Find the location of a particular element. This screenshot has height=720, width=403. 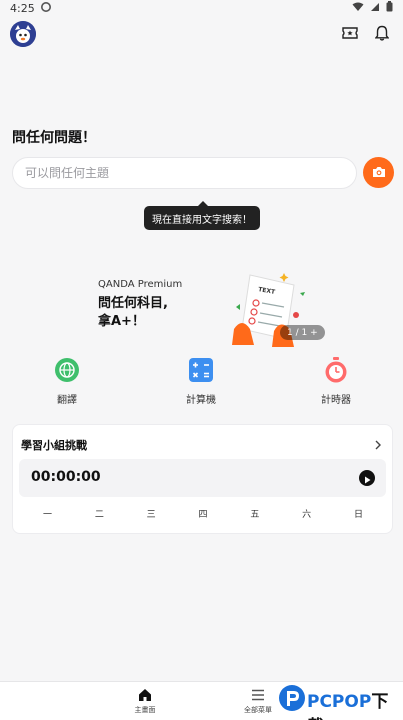

play-button is located at coordinates (367, 478).